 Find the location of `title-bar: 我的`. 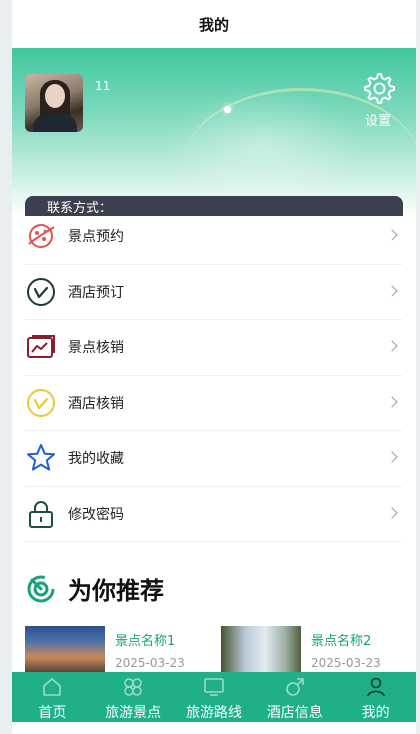

title-bar: 我的 is located at coordinates (214, 24).